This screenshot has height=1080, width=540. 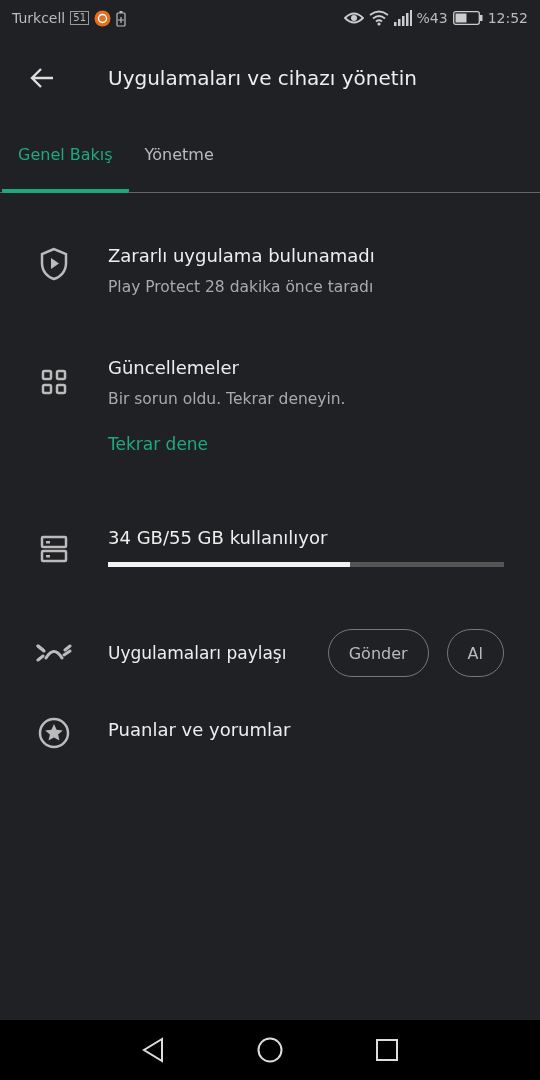 I want to click on battery-saver-icon, so click(x=121, y=18).